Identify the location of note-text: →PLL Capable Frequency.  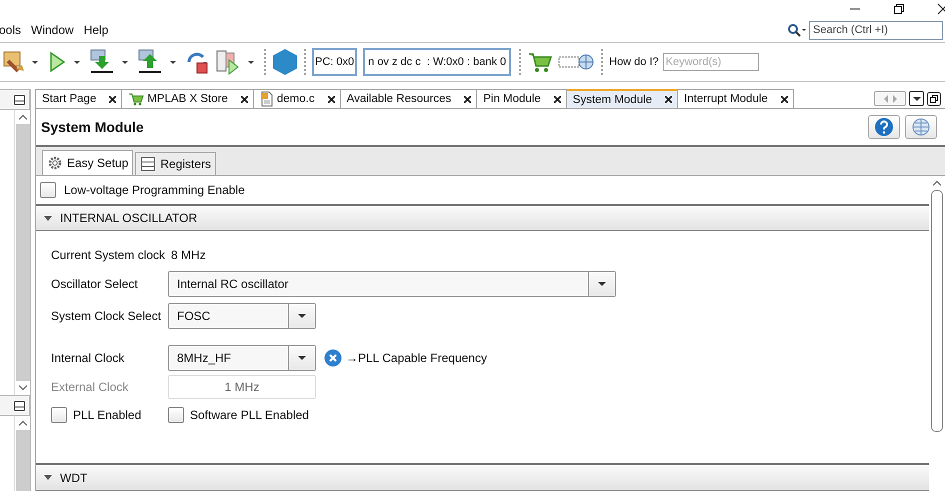
(416, 358).